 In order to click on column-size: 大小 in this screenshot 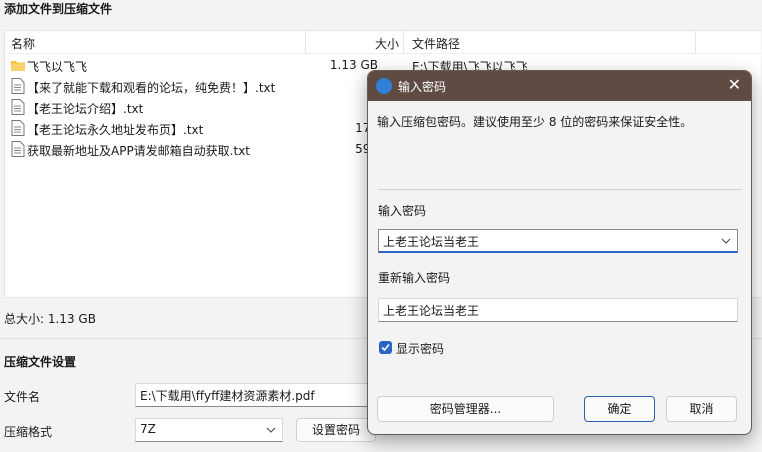, I will do `click(387, 43)`.